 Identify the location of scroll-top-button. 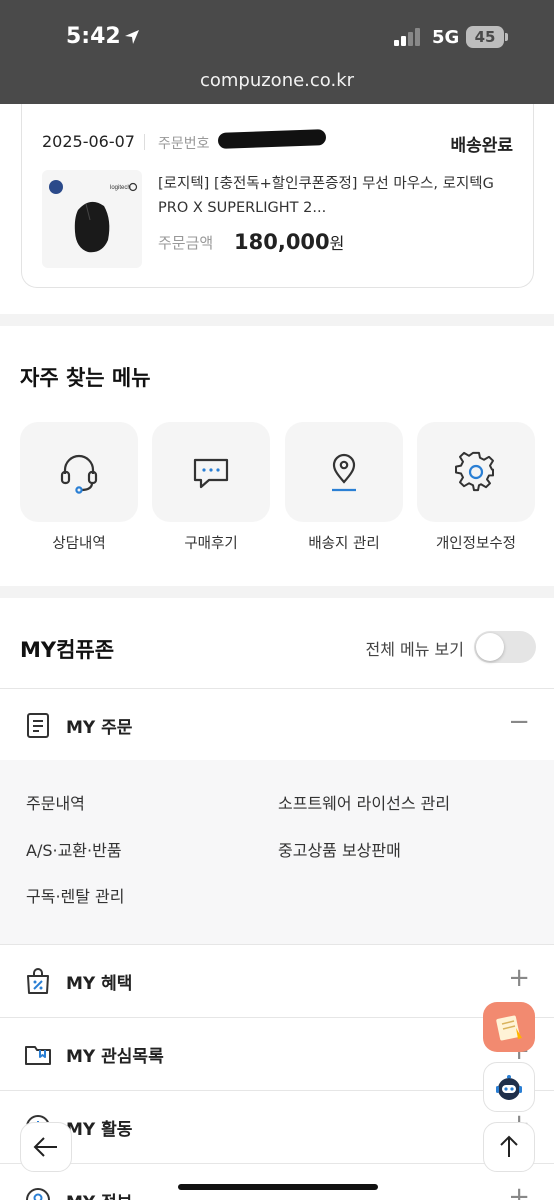
(509, 1147).